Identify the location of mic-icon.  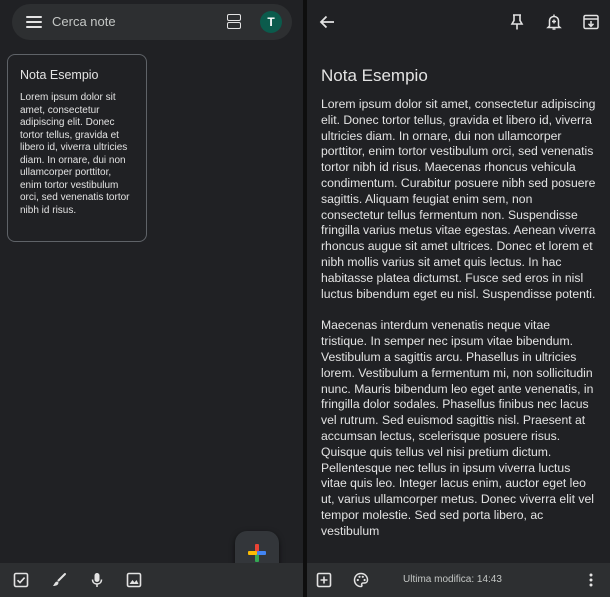
(97, 580).